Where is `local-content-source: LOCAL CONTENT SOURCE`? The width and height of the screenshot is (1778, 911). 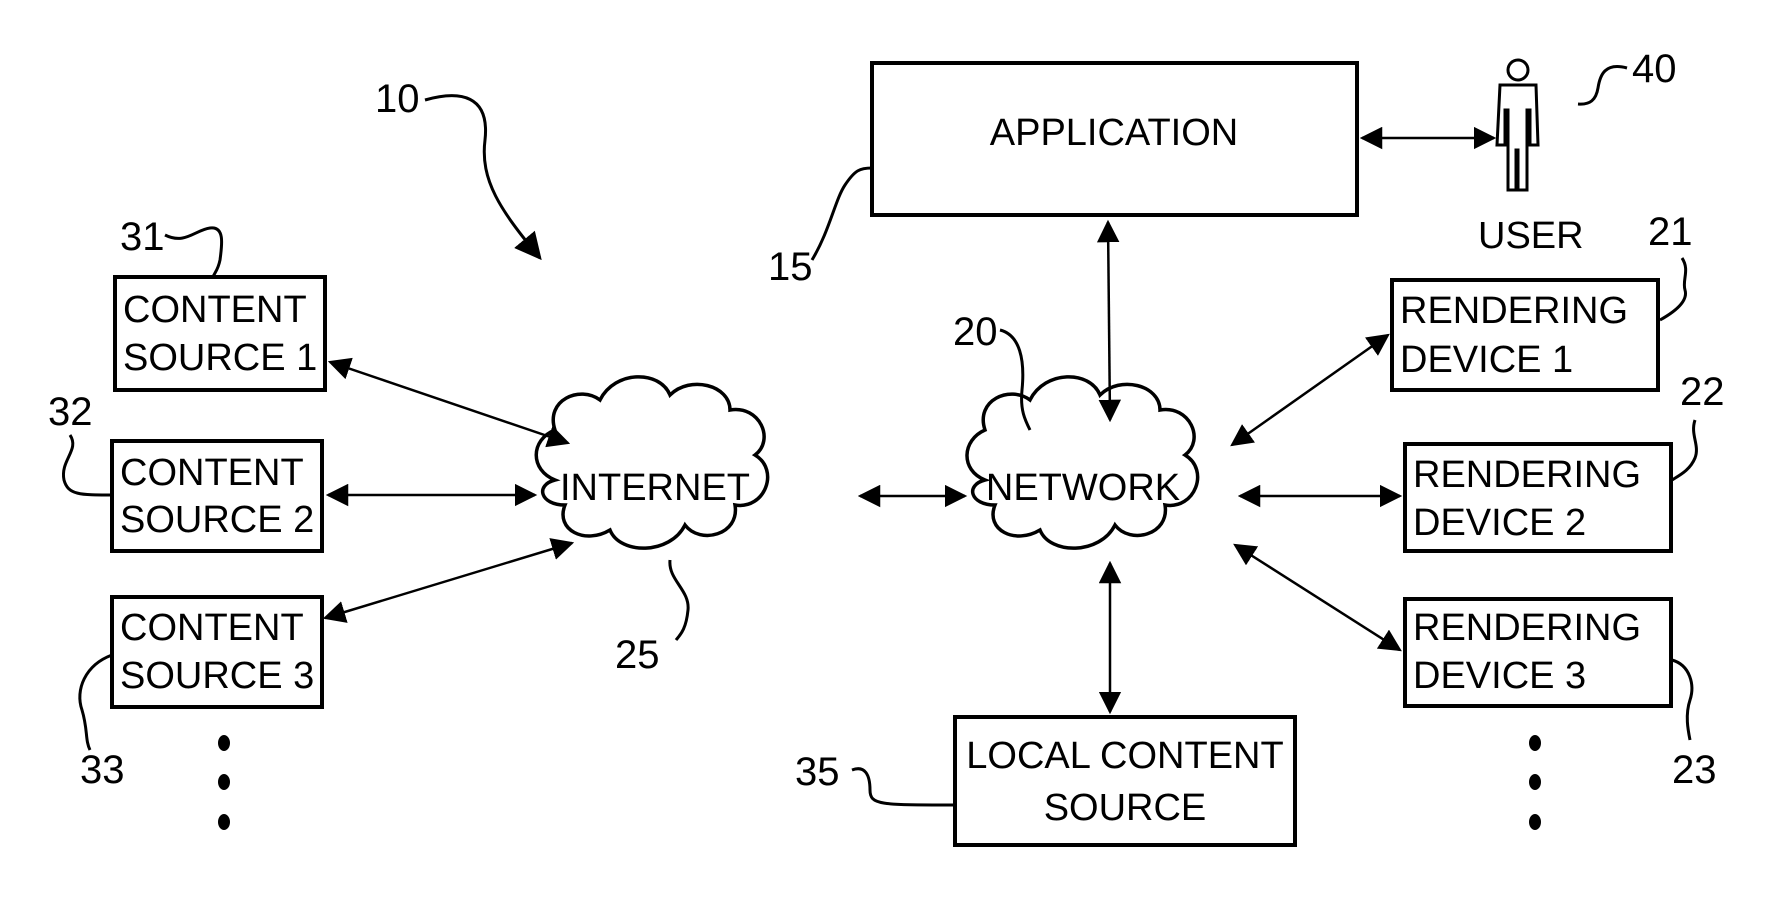
local-content-source: LOCAL CONTENT SOURCE is located at coordinates (1125, 781).